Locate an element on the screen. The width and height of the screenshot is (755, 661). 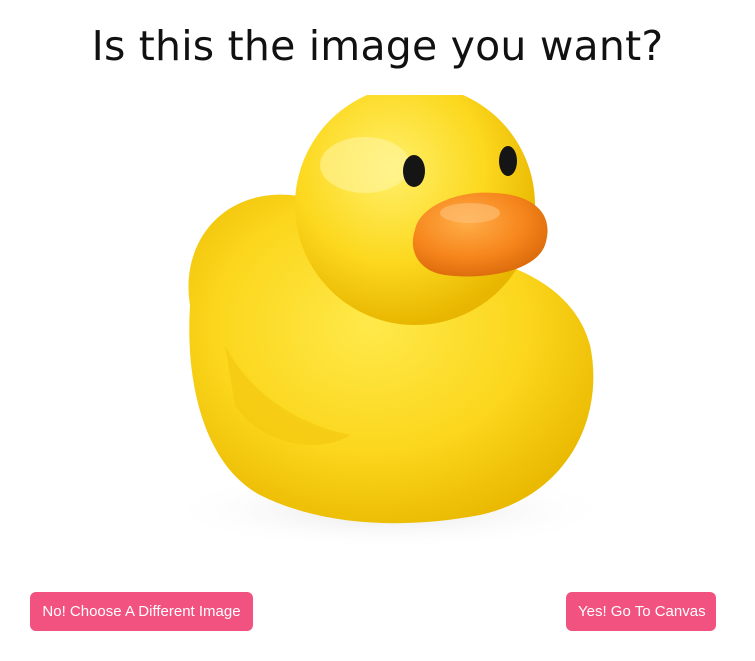
duck-eye-left is located at coordinates (414, 171).